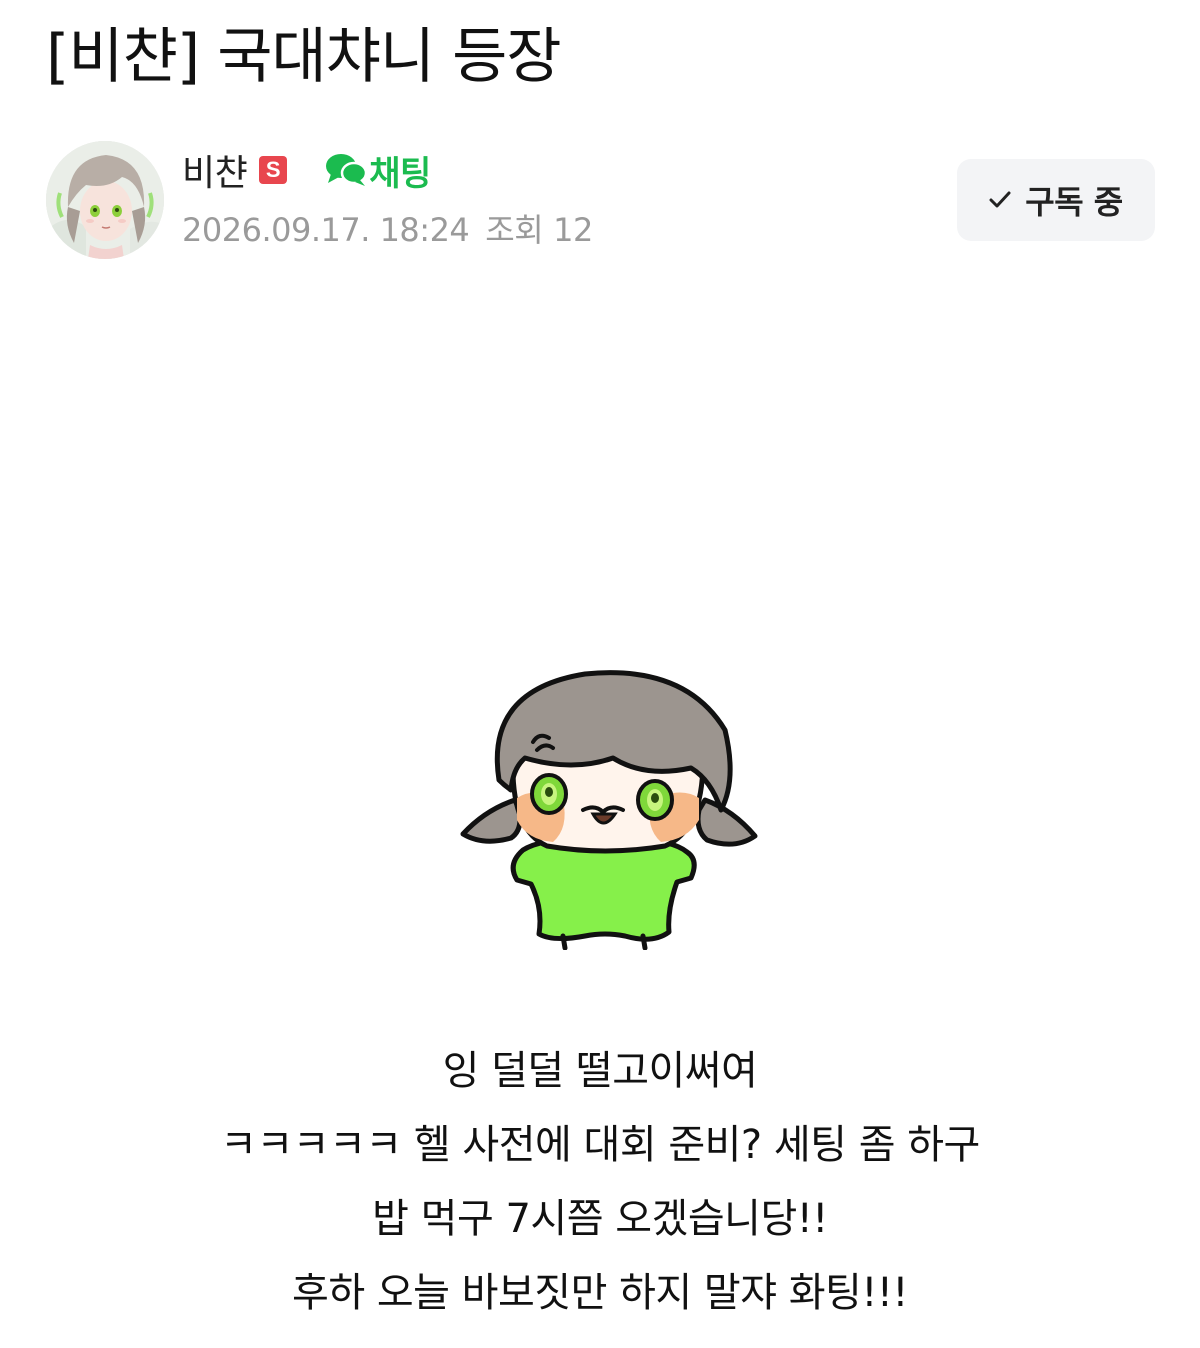 The image size is (1200, 1348). What do you see at coordinates (400, 173) in the screenshot?
I see `chat-label: 채팅` at bounding box center [400, 173].